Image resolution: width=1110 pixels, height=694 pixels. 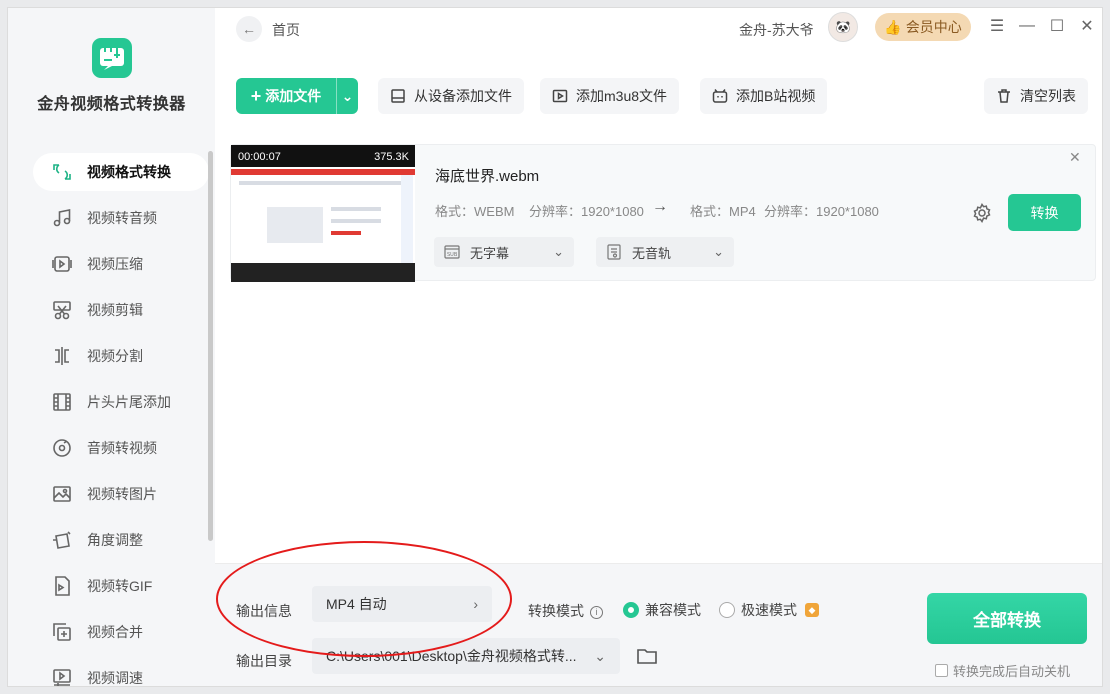 What do you see at coordinates (210, 346) in the screenshot?
I see `sidebar-scrollbar` at bounding box center [210, 346].